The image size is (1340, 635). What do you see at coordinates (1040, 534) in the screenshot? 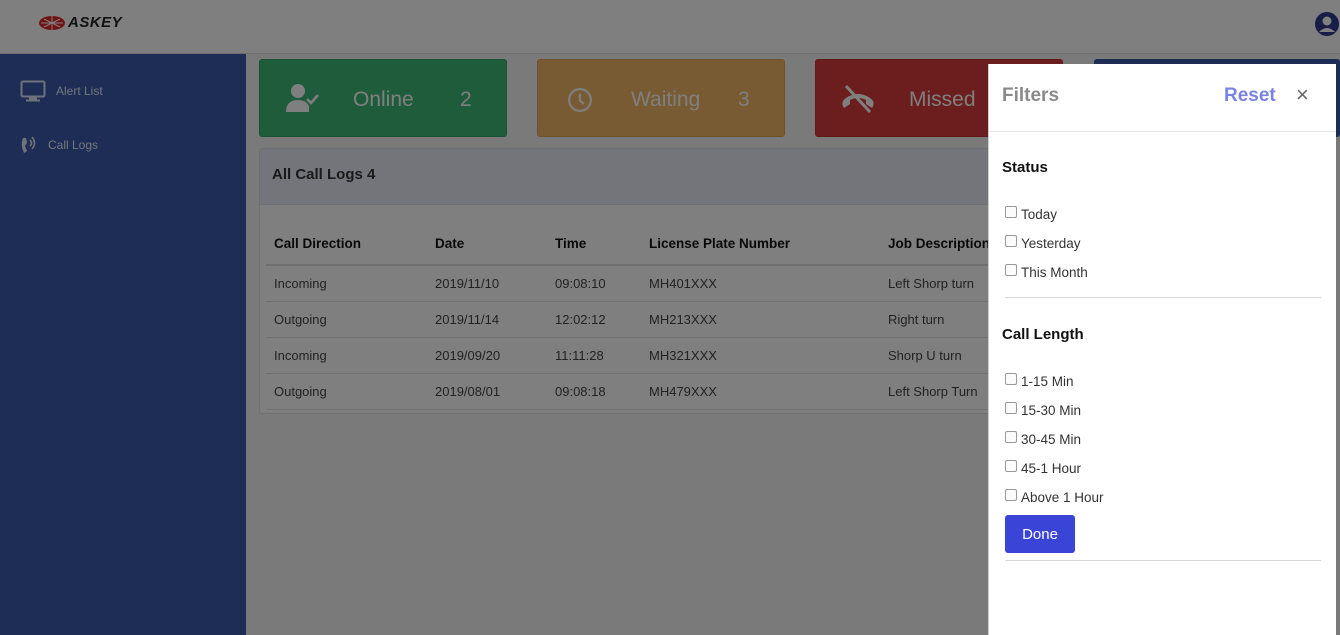
I see `done-button: Done` at bounding box center [1040, 534].